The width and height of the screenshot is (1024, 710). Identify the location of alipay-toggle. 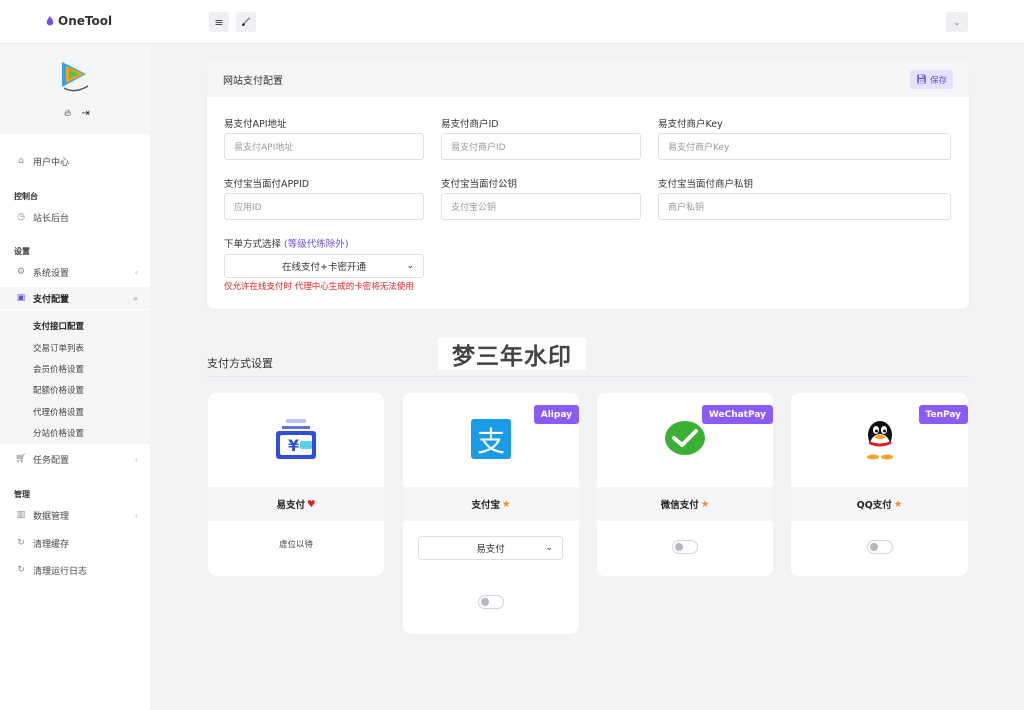
(491, 602).